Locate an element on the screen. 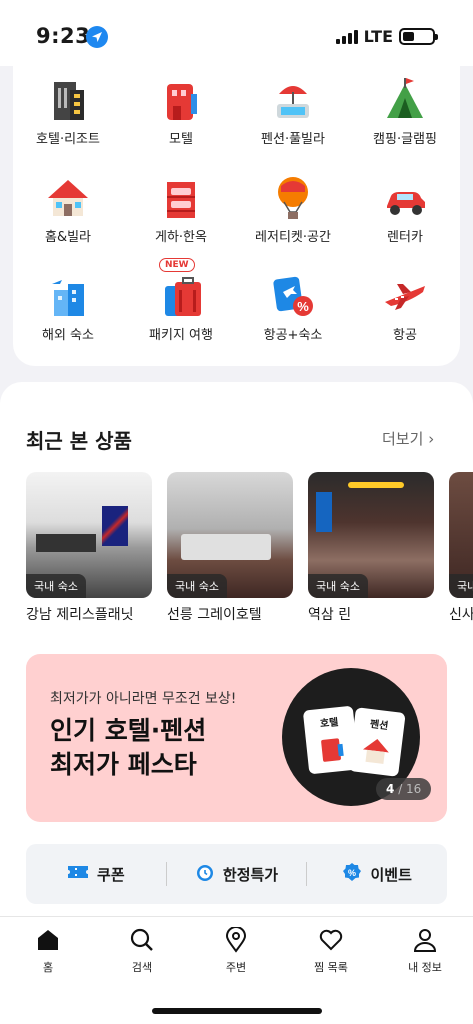 The image size is (473, 1024). category-label: 호텔·리조트 is located at coordinates (68, 139).